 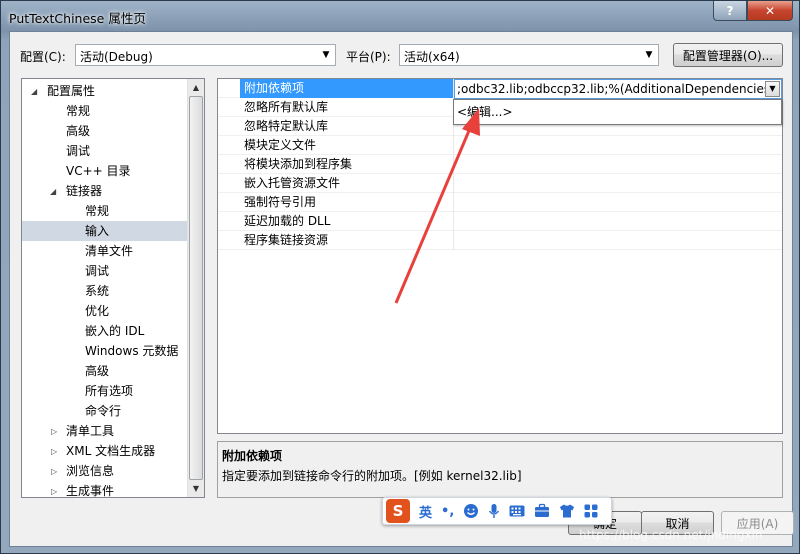 I want to click on grid-row: 延迟加载的 DLL, so click(x=500, y=221).